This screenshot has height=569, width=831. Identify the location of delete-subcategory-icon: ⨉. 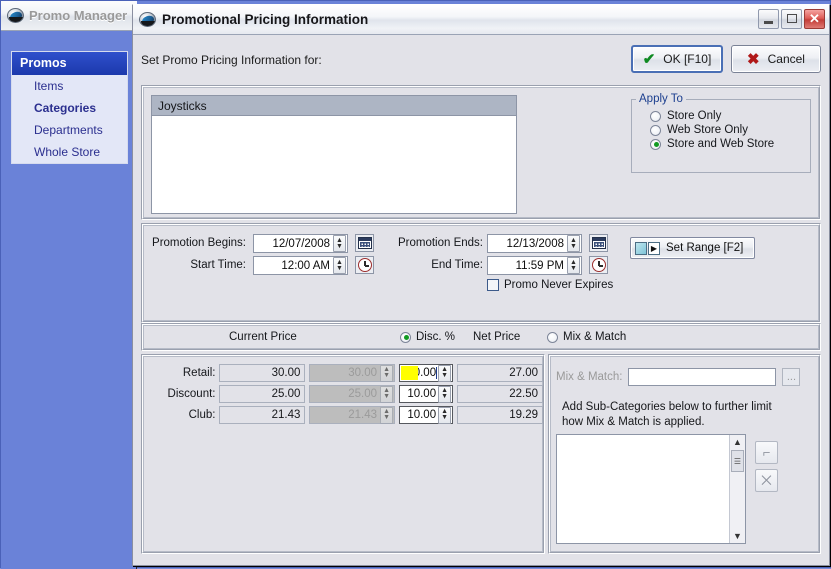
(766, 480).